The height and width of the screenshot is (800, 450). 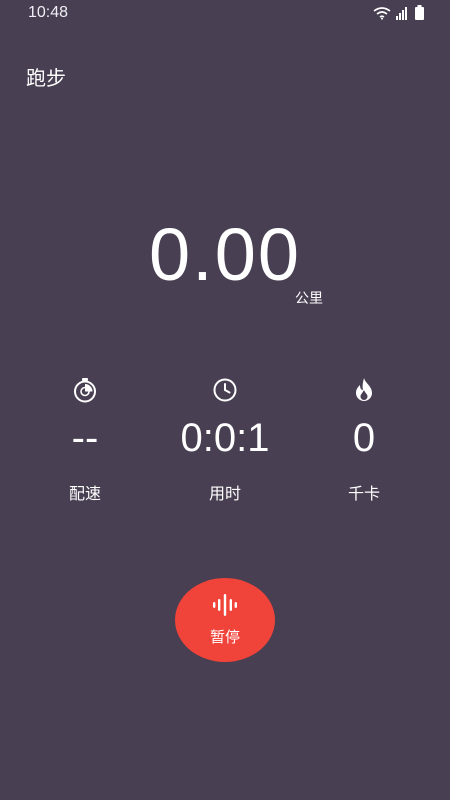 I want to click on pause-label: 暂停, so click(x=224, y=636).